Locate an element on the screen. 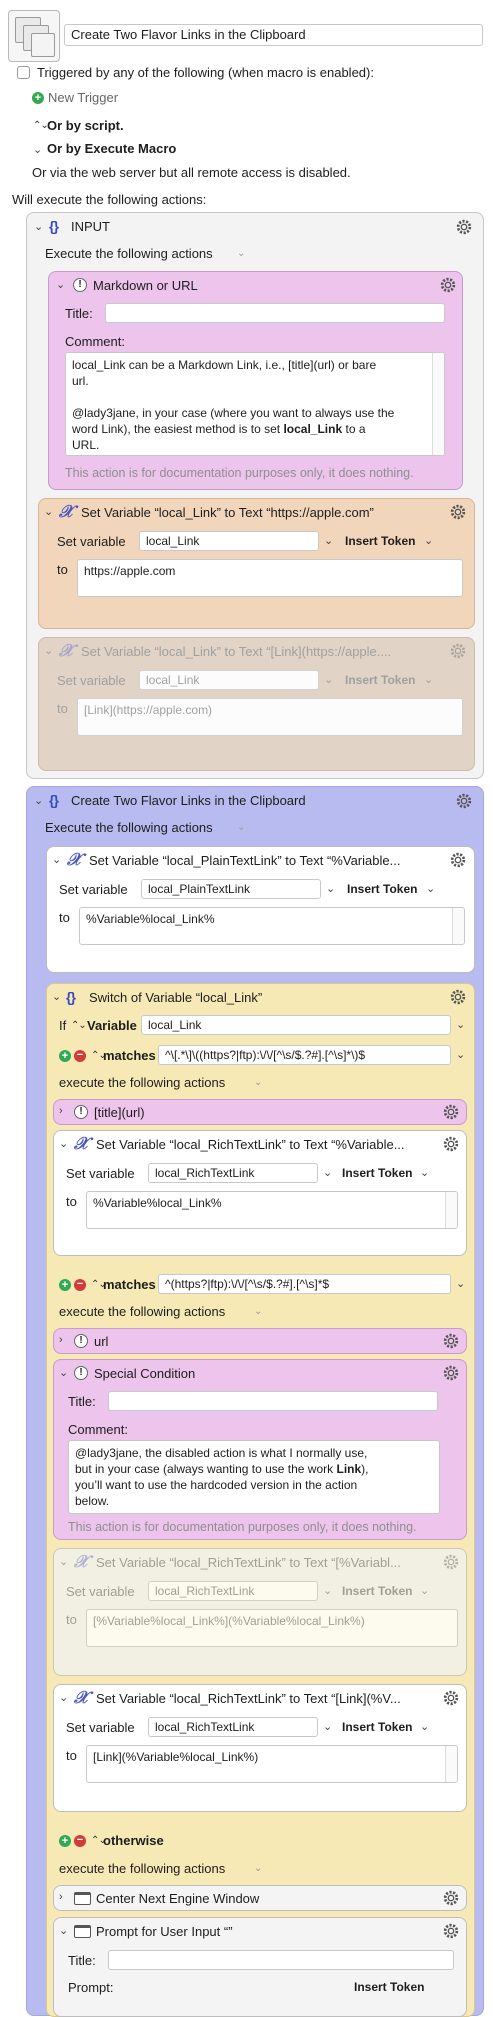 This screenshot has height=2017, width=493. center-window-action: › Center Next Engine Window is located at coordinates (260, 1898).